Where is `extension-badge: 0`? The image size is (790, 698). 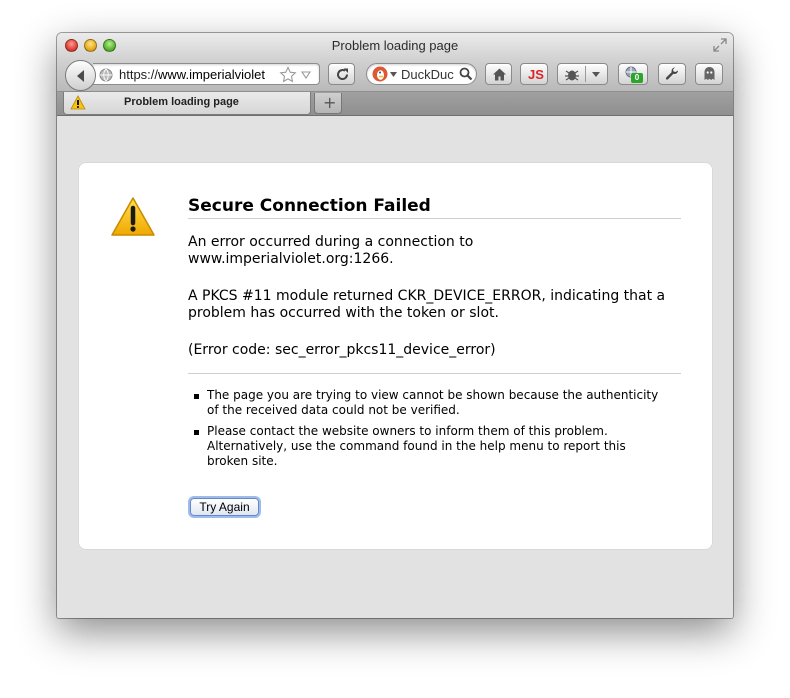
extension-badge: 0 is located at coordinates (637, 78).